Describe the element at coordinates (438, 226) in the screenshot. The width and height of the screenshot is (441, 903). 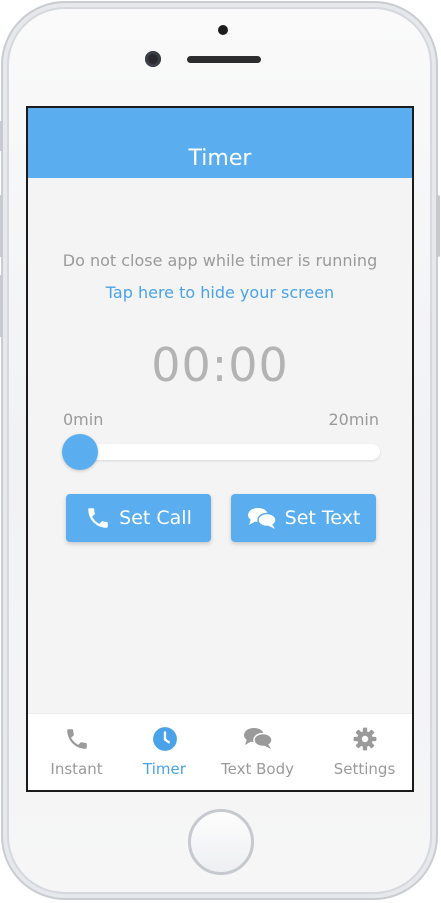
I see `power-button` at that location.